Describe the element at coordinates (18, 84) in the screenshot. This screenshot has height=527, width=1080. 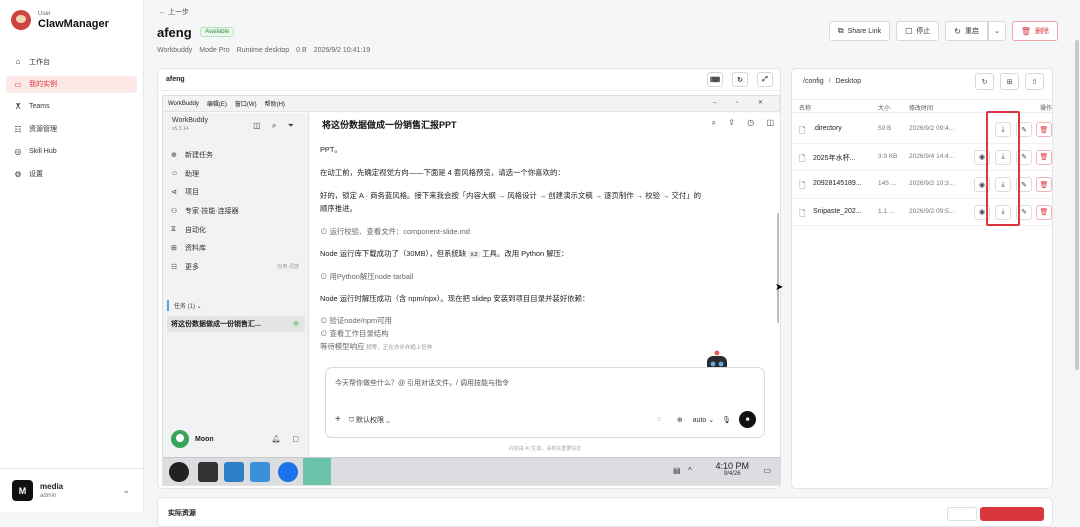
I see `monitor-icon: ▭` at that location.